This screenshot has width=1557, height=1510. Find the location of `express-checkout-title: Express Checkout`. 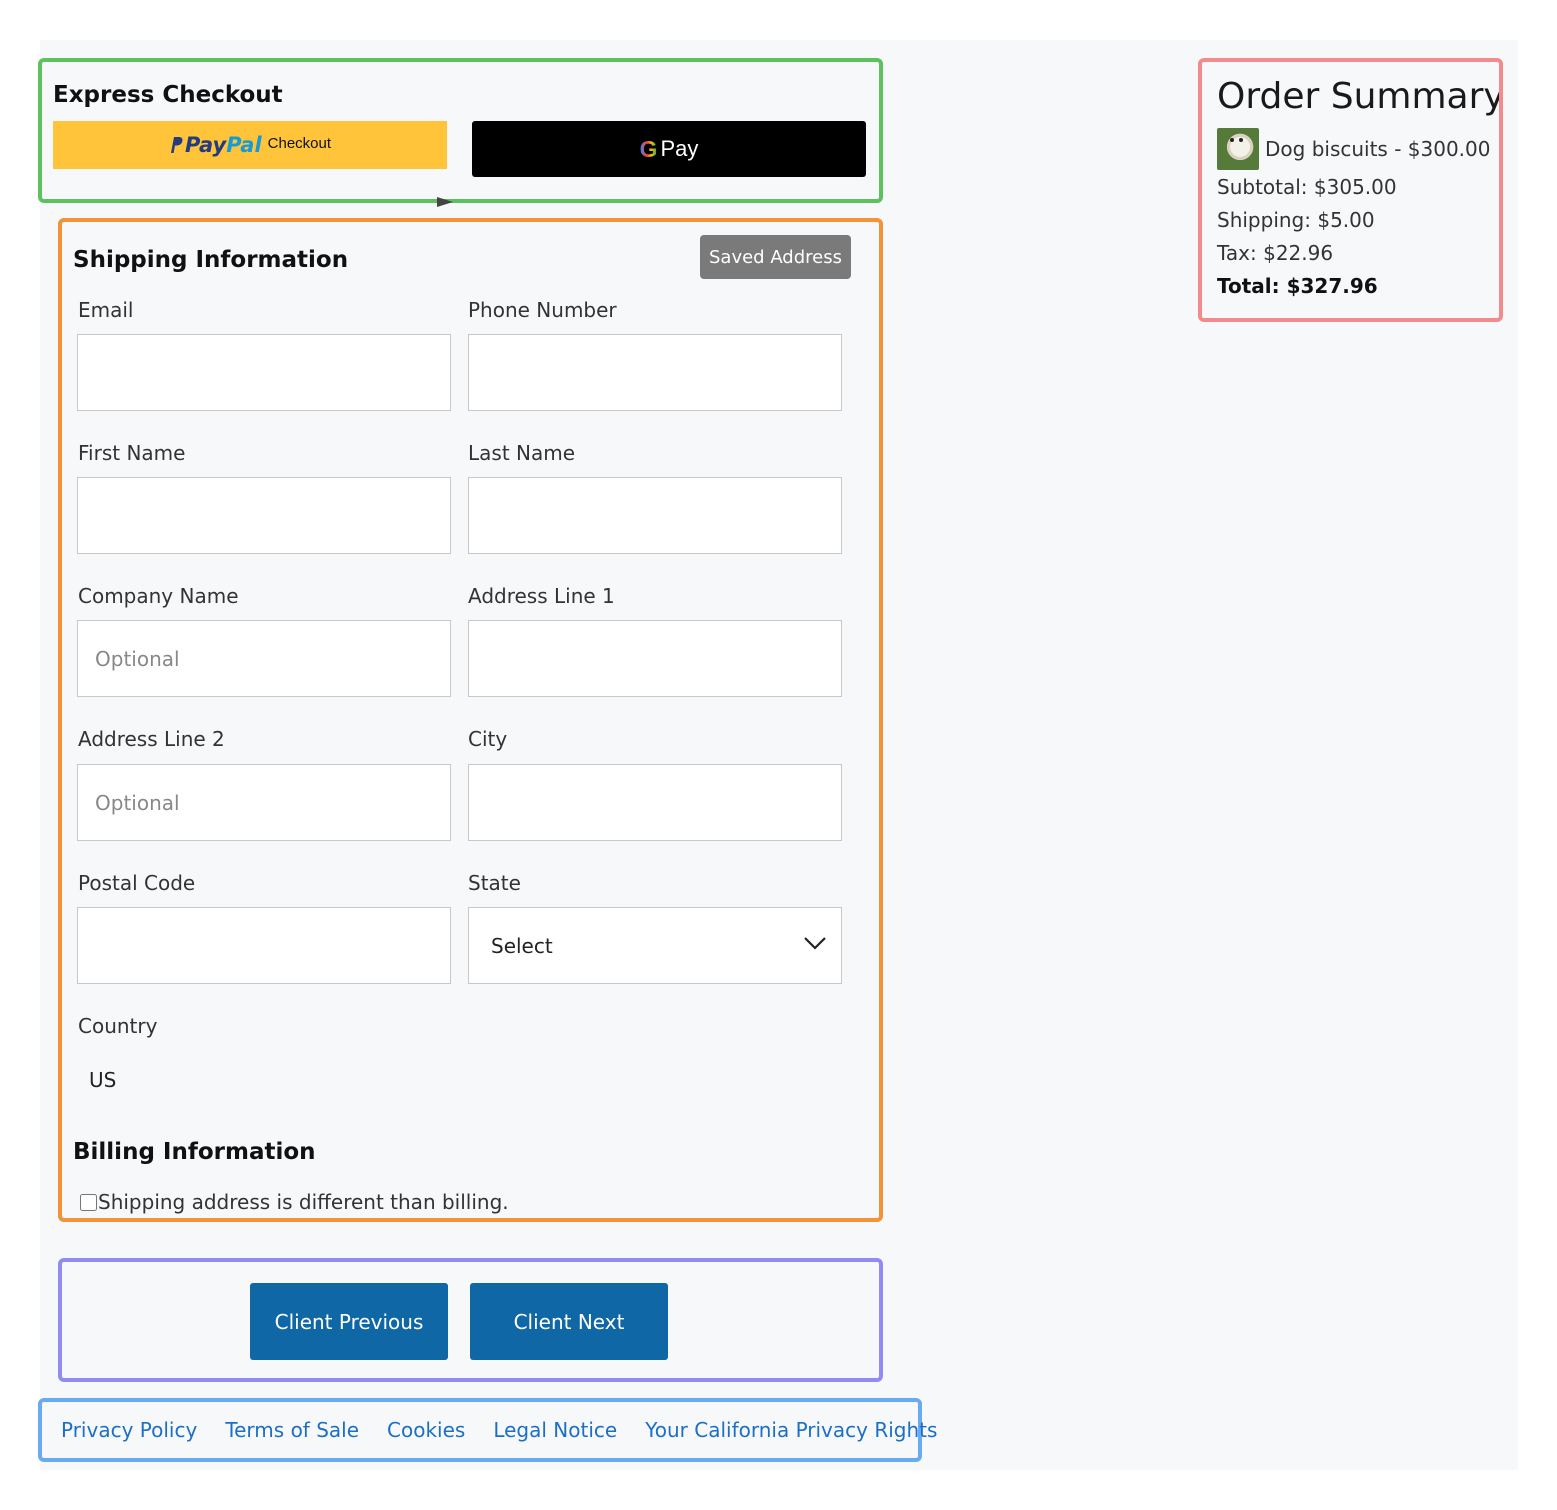

express-checkout-title: Express Checkout is located at coordinates (168, 95).